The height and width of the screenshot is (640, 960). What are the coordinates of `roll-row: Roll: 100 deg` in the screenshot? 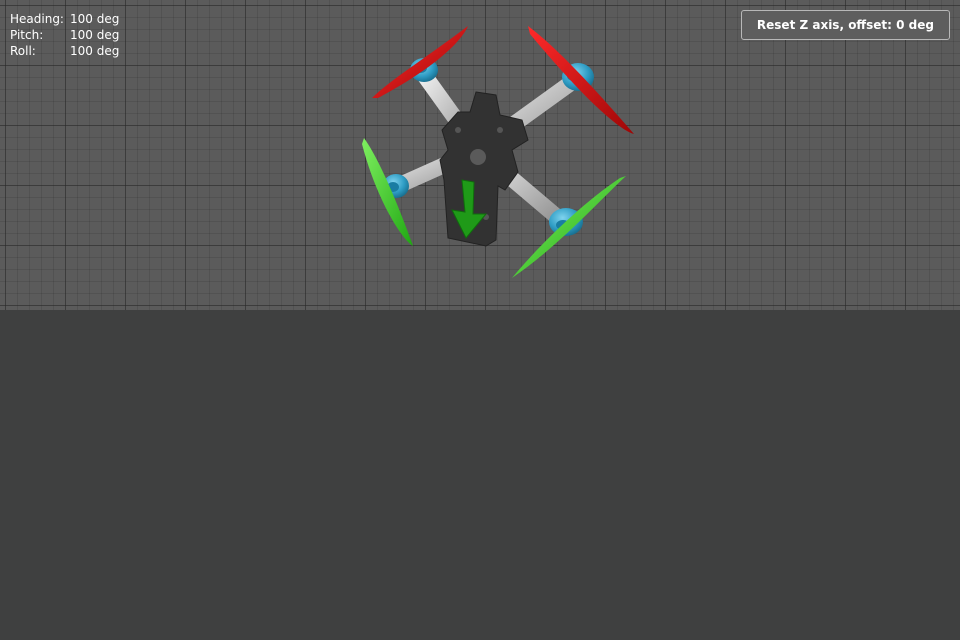 It's located at (64, 51).